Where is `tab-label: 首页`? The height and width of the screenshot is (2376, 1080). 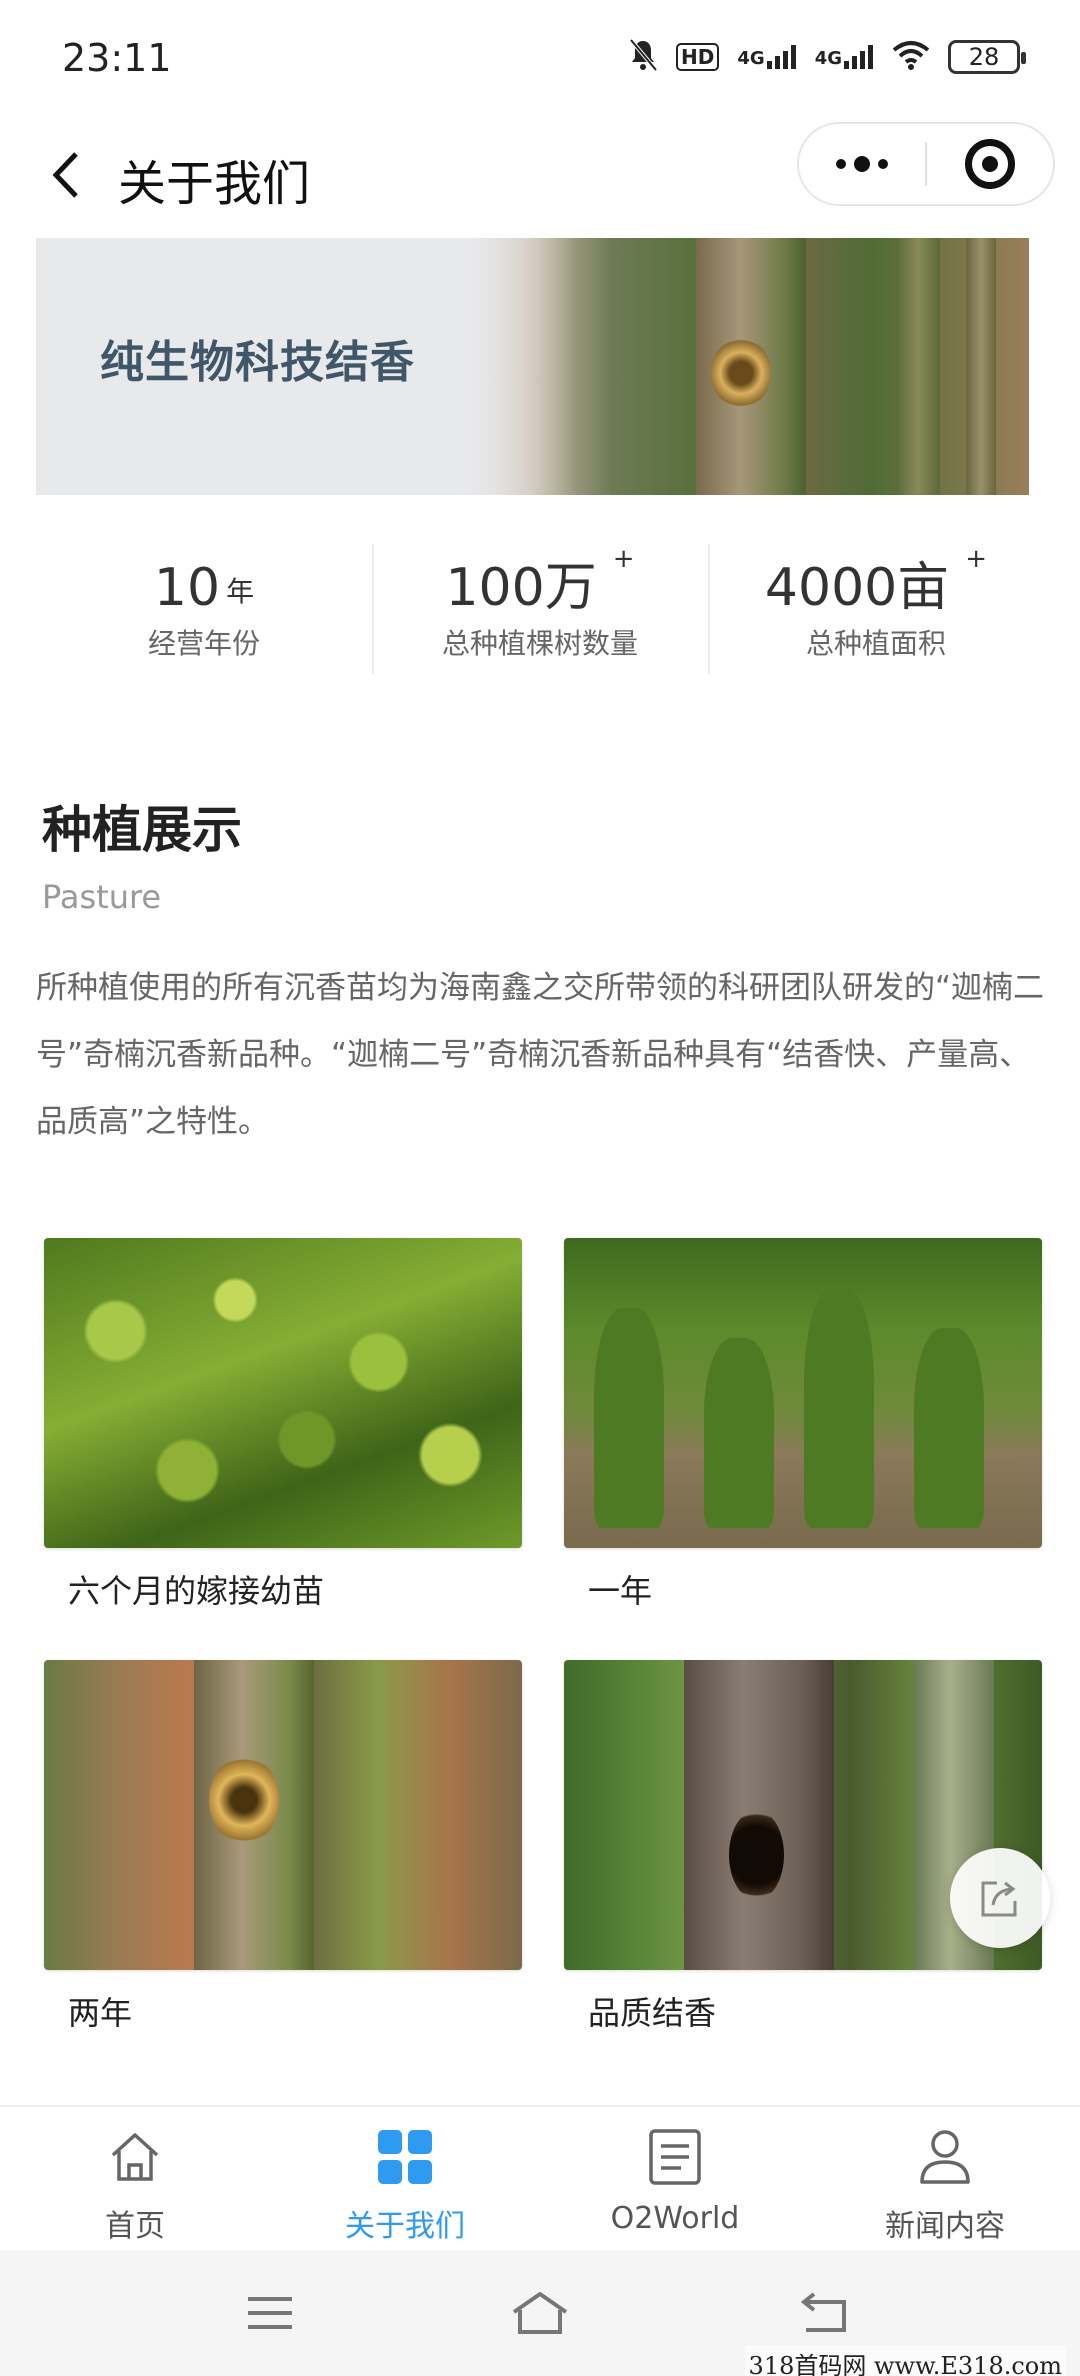
tab-label: 首页 is located at coordinates (135, 2226).